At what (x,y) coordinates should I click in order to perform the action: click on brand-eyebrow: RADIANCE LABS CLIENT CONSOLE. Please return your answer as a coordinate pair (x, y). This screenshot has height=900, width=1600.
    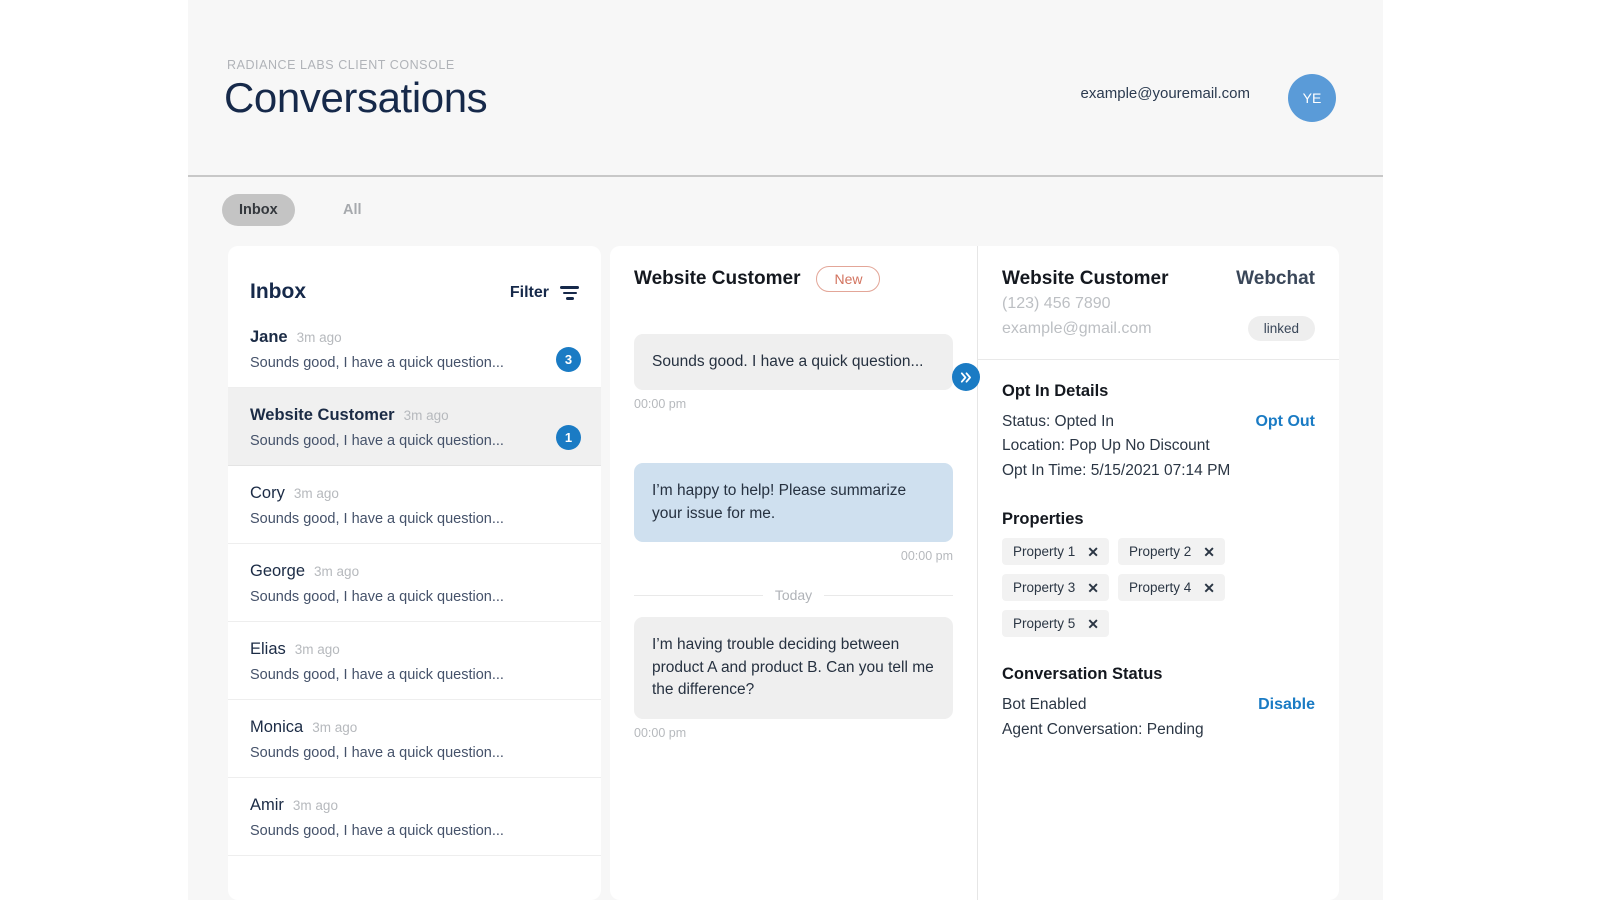
    Looking at the image, I should click on (341, 65).